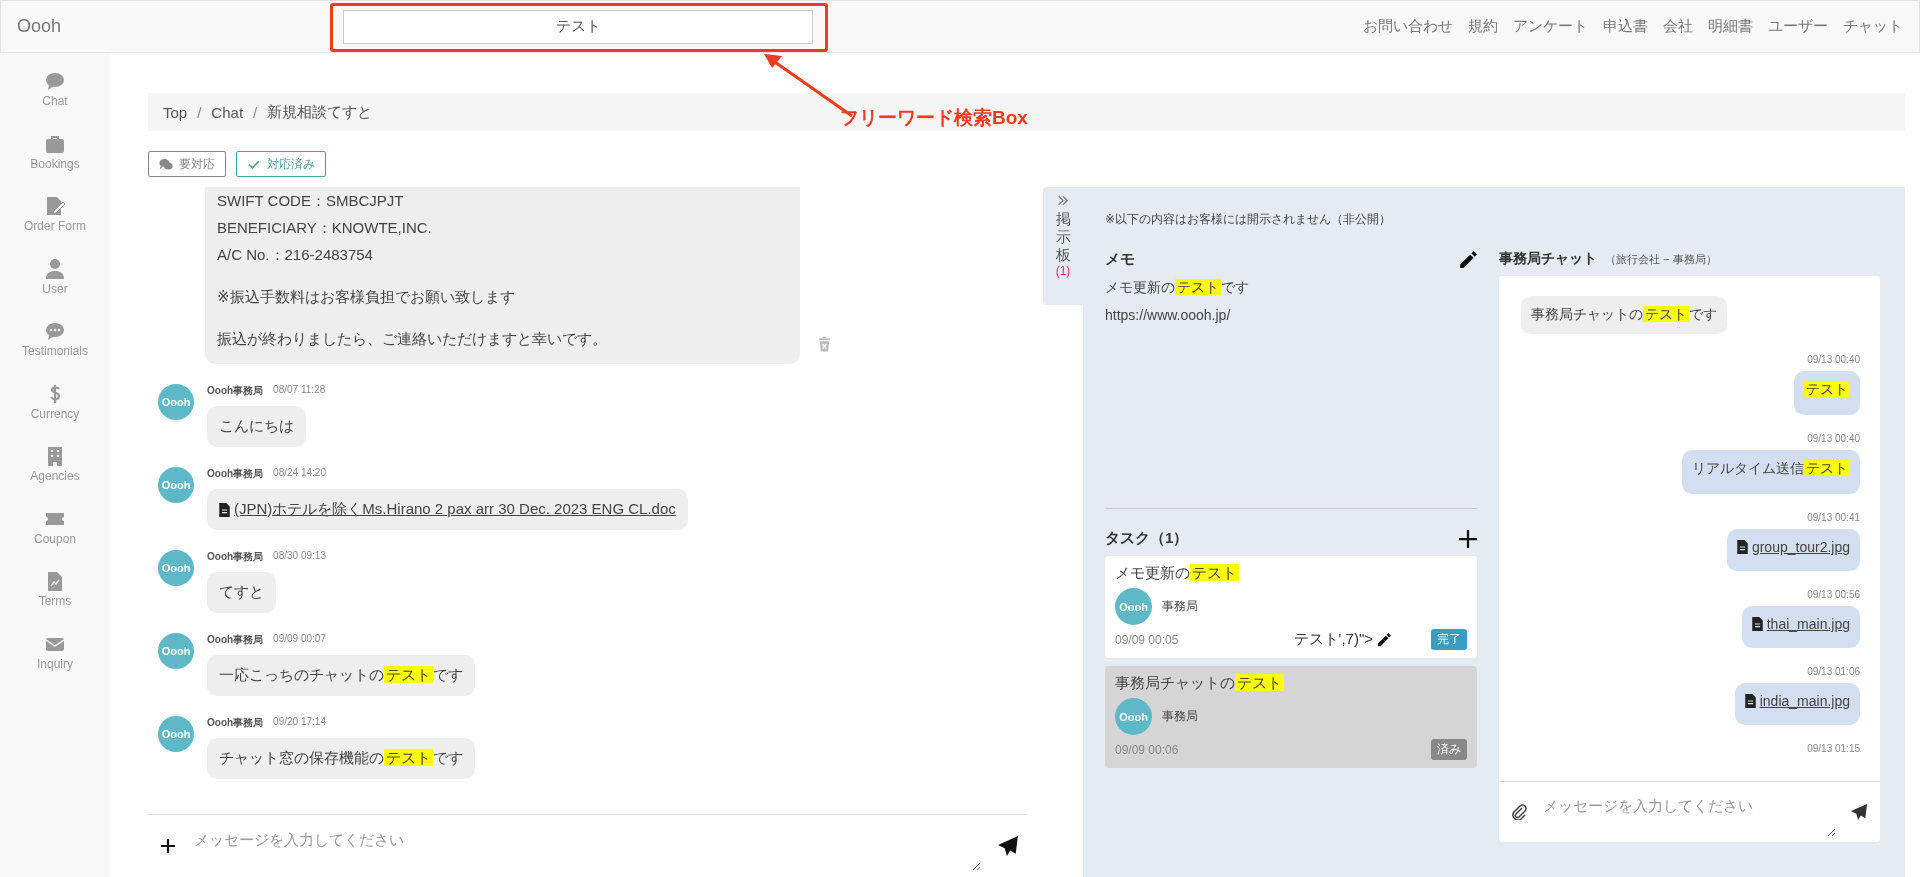 This screenshot has height=877, width=1920. Describe the element at coordinates (299, 390) in the screenshot. I see `message-time: 08/07 11:28` at that location.